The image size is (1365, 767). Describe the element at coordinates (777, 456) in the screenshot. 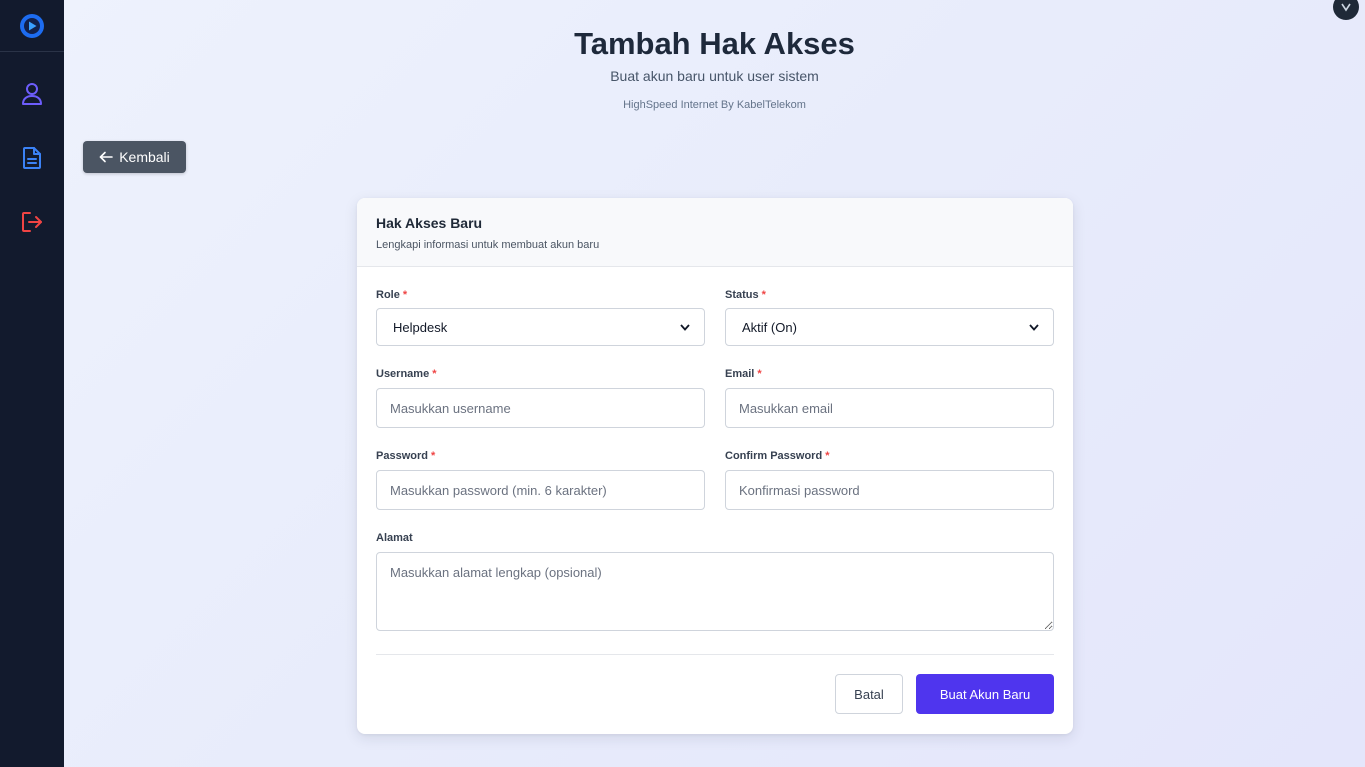

I see `confirm-password-label: Confirm Password *` at that location.